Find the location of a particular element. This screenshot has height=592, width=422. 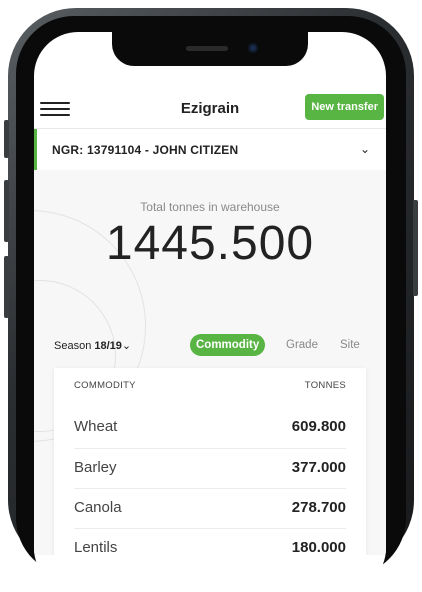

new-transfer-button: New transfer is located at coordinates (344, 107).